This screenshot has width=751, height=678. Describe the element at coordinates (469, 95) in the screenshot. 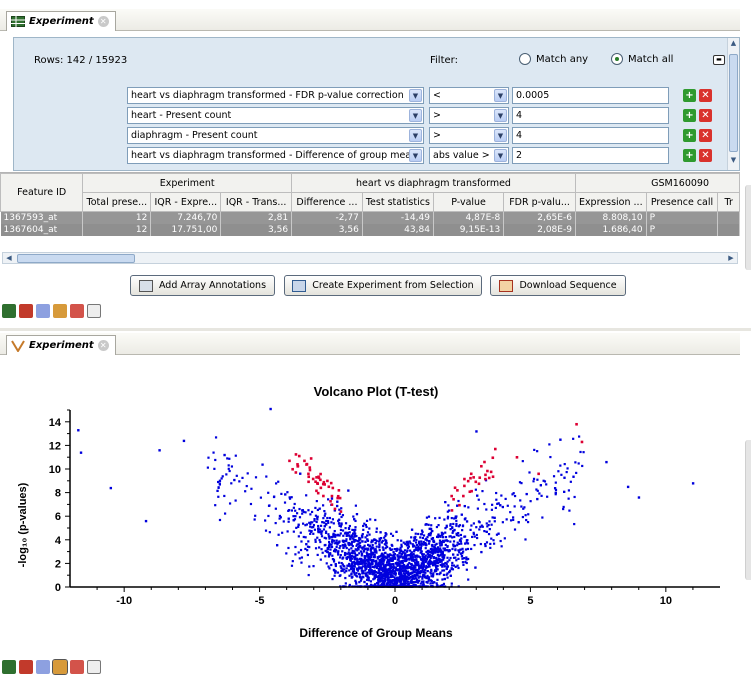

I see `filter-operator-select: < ▼` at that location.